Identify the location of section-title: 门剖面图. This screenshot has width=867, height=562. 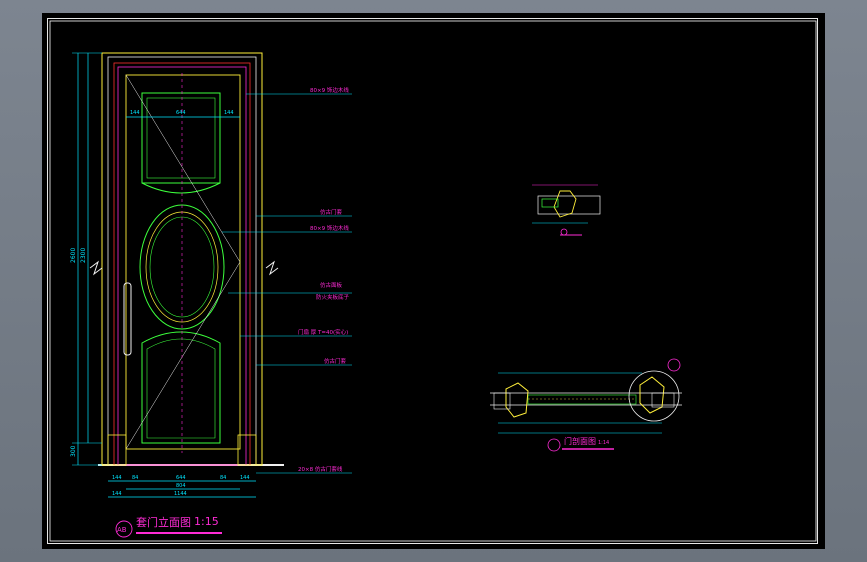
(580, 441).